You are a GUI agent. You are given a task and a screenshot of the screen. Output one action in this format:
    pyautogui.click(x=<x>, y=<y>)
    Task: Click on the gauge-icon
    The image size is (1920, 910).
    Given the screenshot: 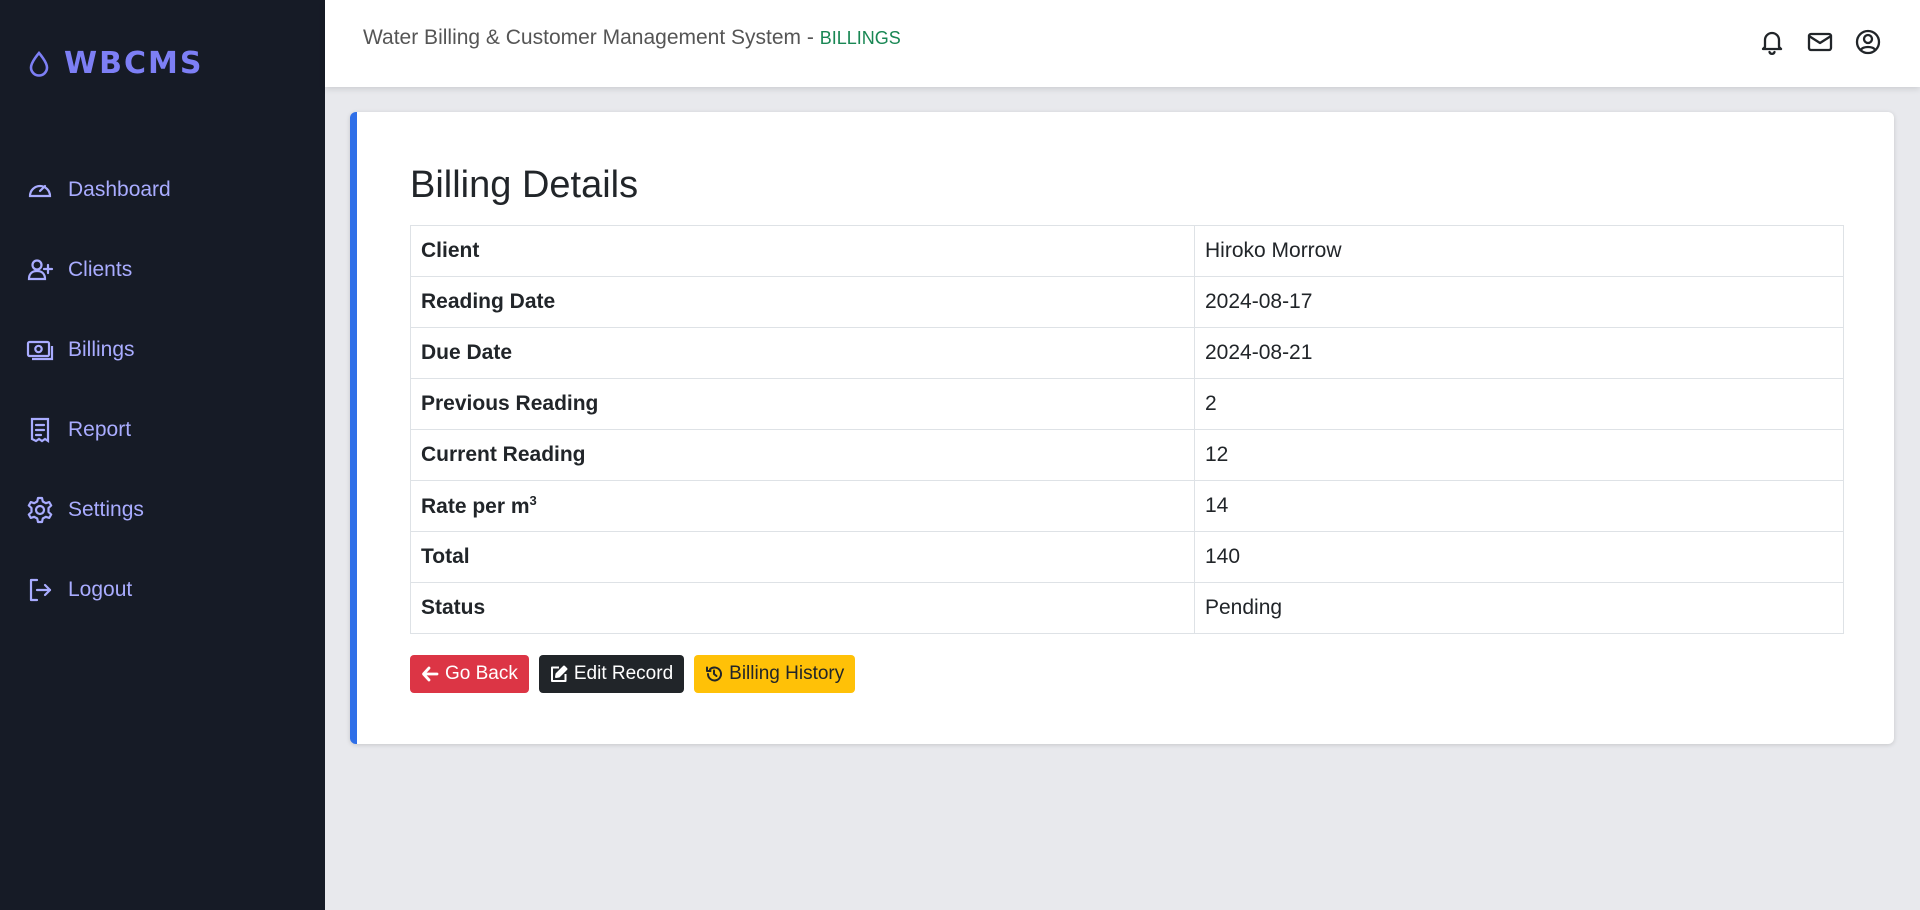 What is the action you would take?
    pyautogui.click(x=40, y=191)
    